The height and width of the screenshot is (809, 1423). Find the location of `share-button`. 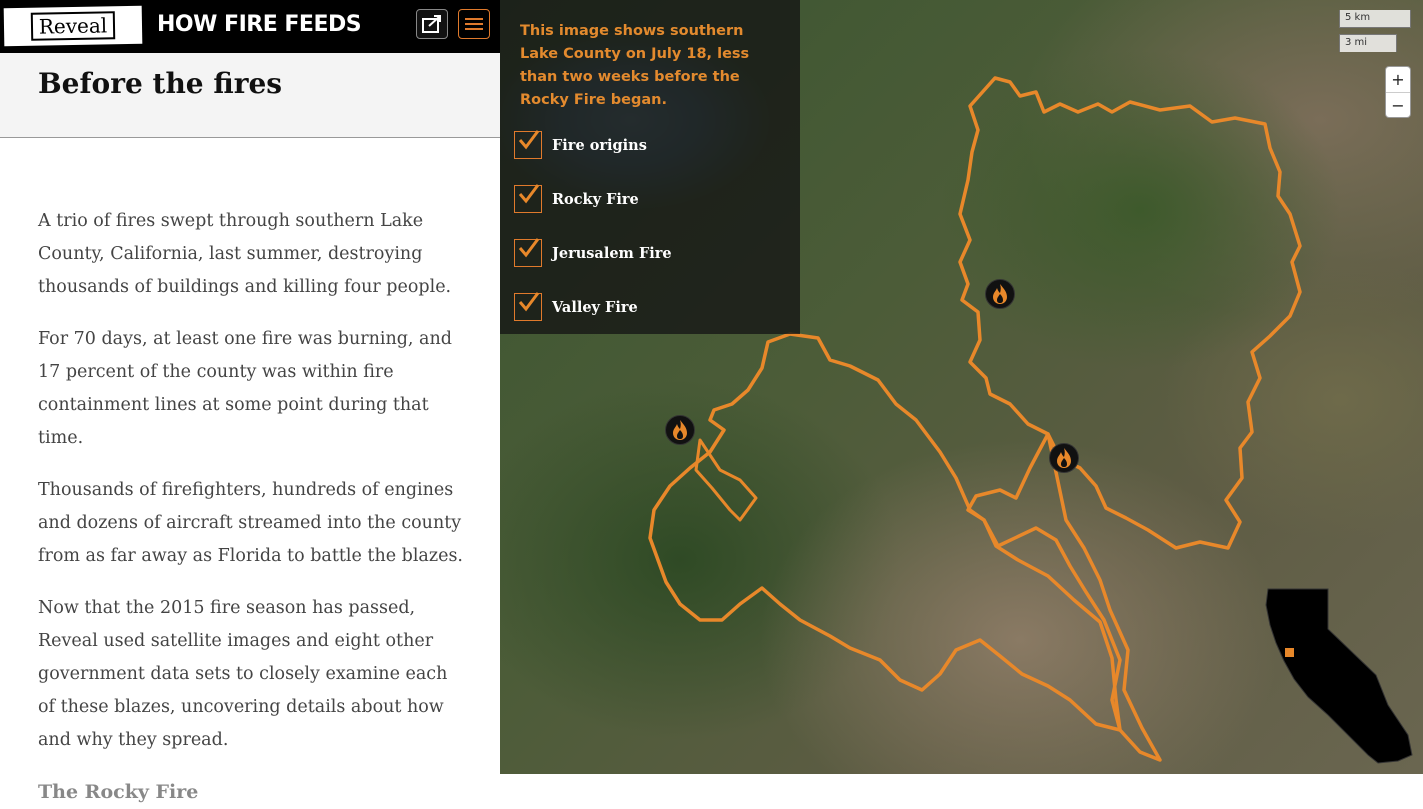

share-button is located at coordinates (432, 24).